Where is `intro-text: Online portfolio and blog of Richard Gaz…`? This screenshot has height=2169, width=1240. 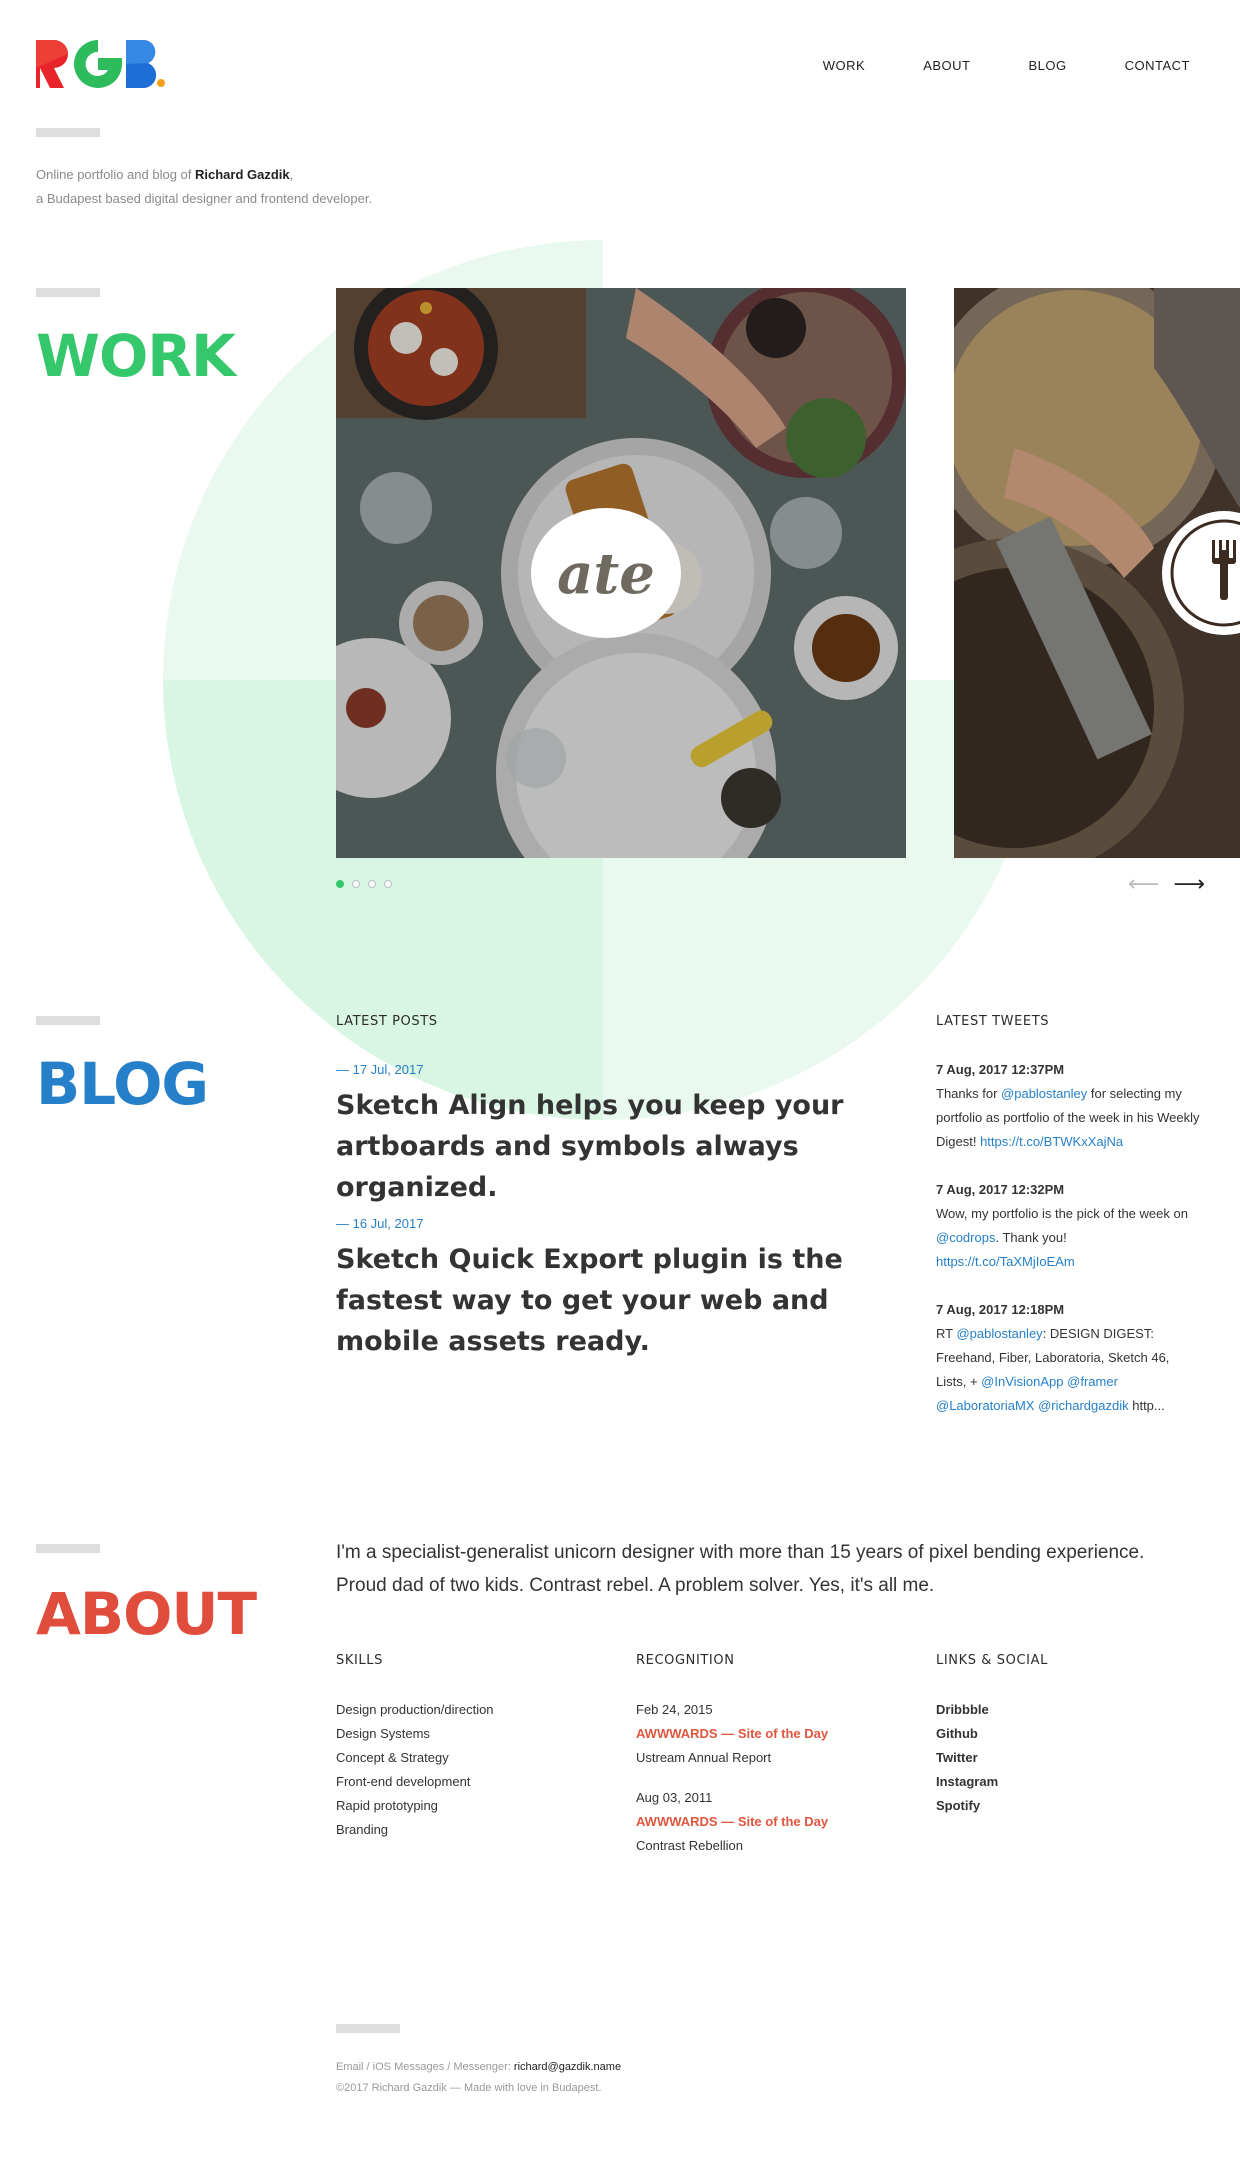
intro-text: Online portfolio and blog of Richard Gaz… is located at coordinates (204, 187).